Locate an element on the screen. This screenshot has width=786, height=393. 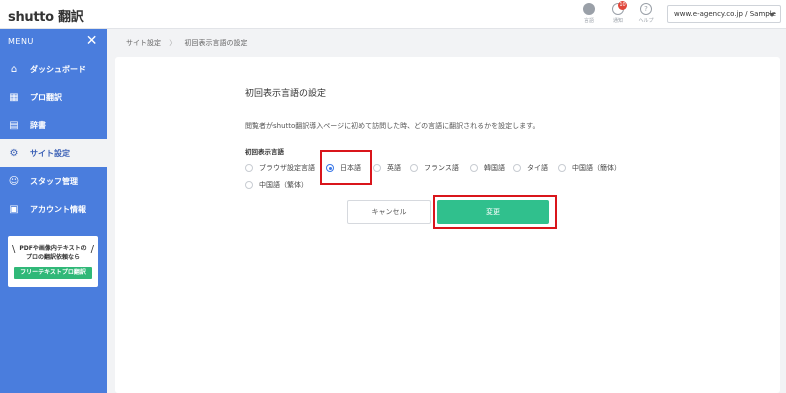
radio-option-thai: タイ語 is located at coordinates (530, 168).